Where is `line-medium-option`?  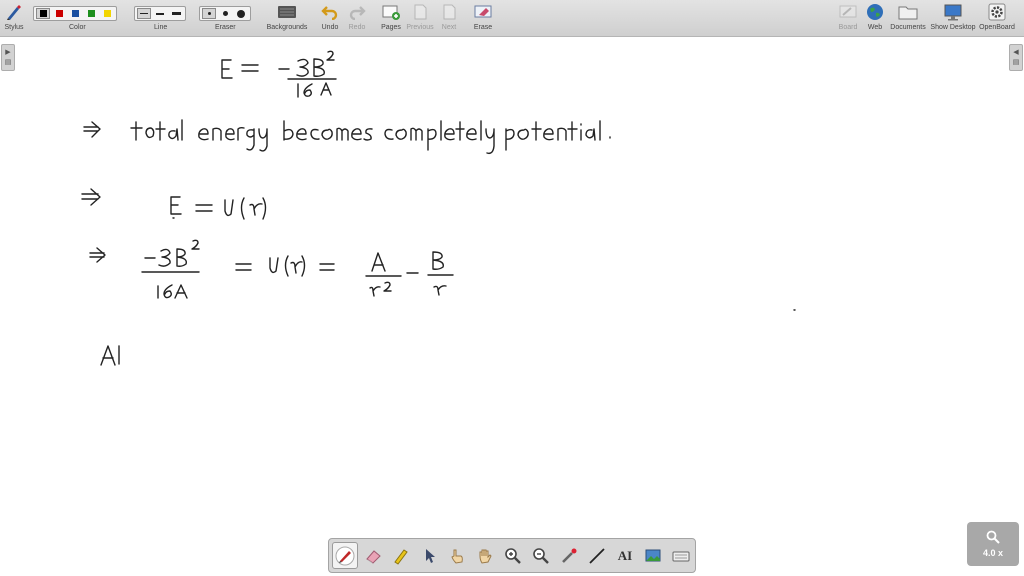
line-medium-option is located at coordinates (160, 13).